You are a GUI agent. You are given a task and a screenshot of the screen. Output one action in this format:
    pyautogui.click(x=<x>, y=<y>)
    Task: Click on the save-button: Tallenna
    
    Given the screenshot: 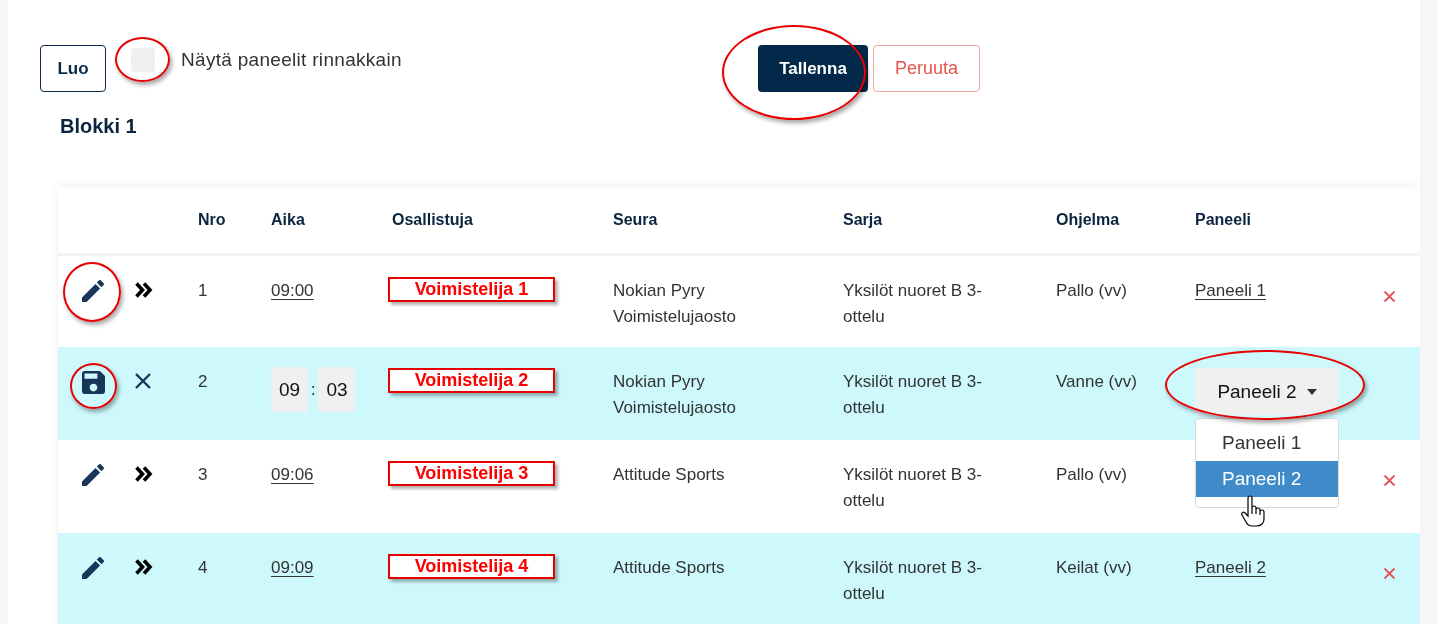 What is the action you would take?
    pyautogui.click(x=813, y=68)
    